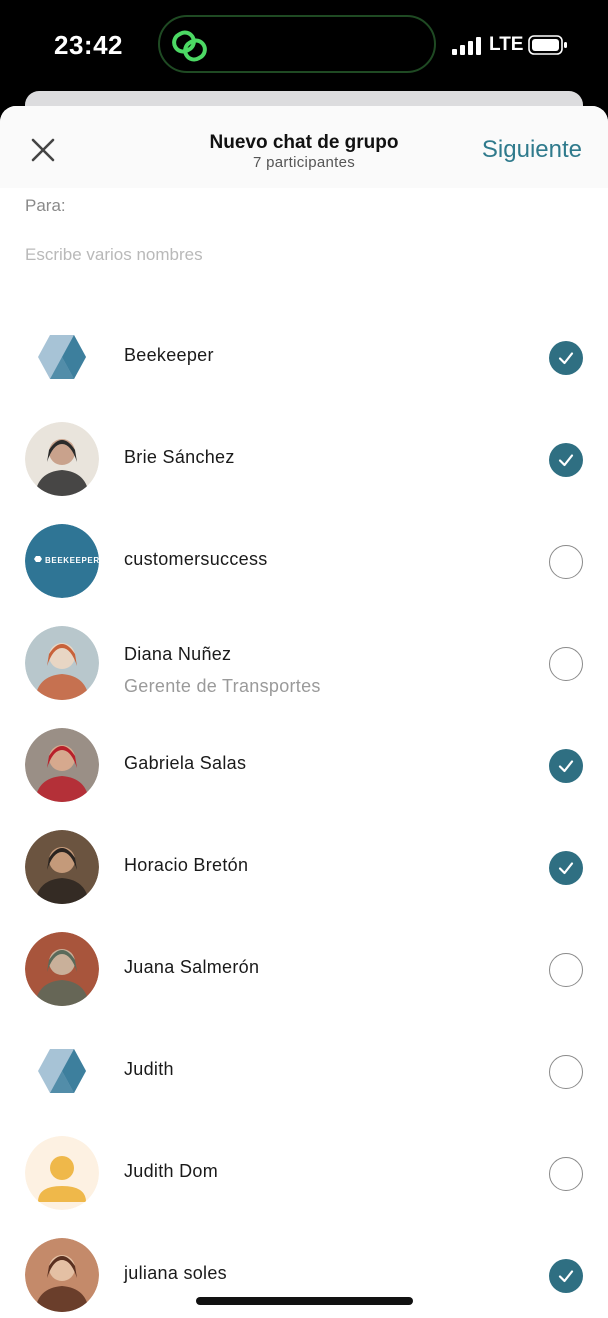 This screenshot has width=608, height=1318. What do you see at coordinates (178, 654) in the screenshot?
I see `contact-name: Diana Nuñez` at bounding box center [178, 654].